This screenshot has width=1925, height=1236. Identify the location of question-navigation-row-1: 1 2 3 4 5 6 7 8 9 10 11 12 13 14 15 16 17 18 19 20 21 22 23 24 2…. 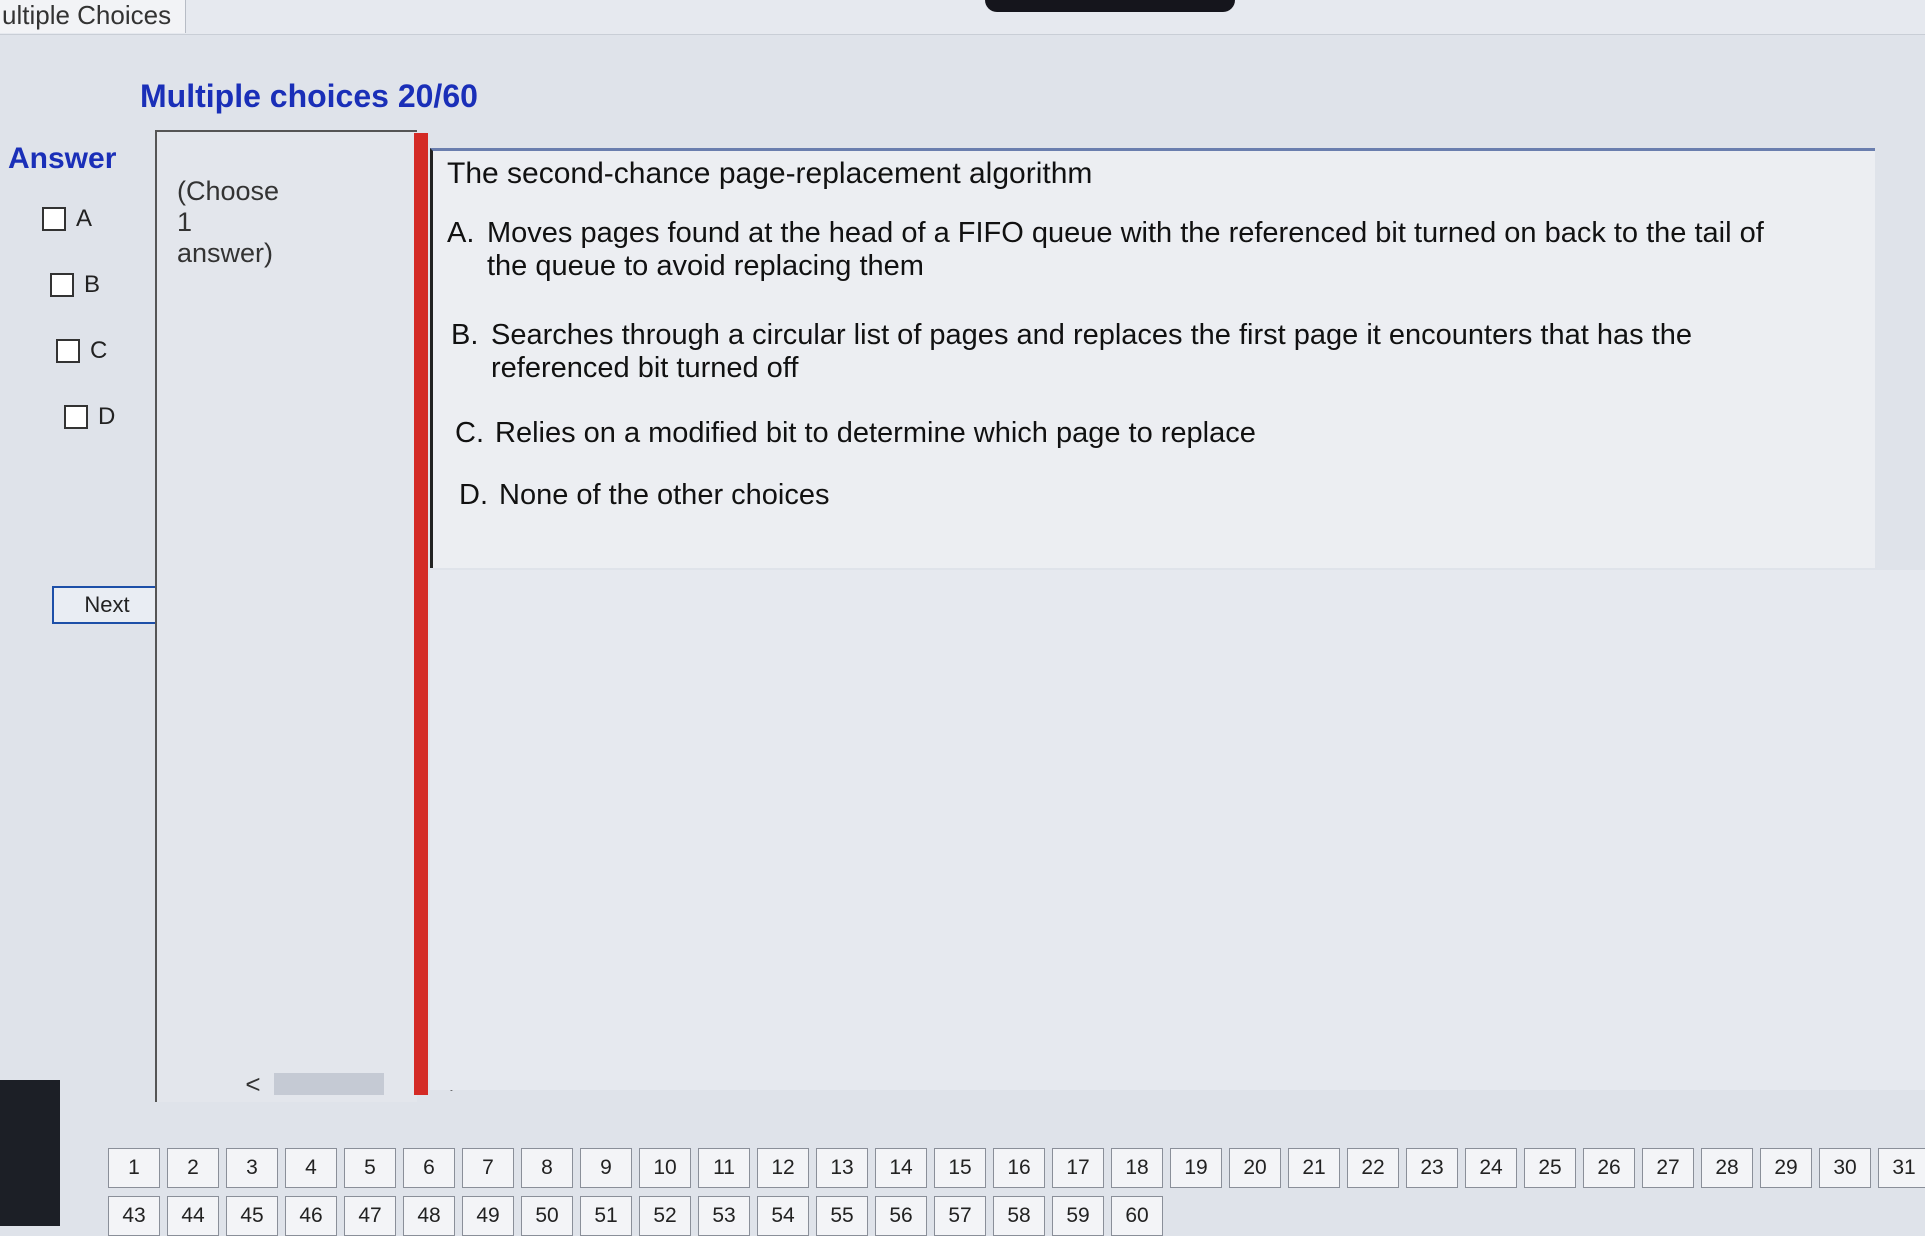
(1016, 1168).